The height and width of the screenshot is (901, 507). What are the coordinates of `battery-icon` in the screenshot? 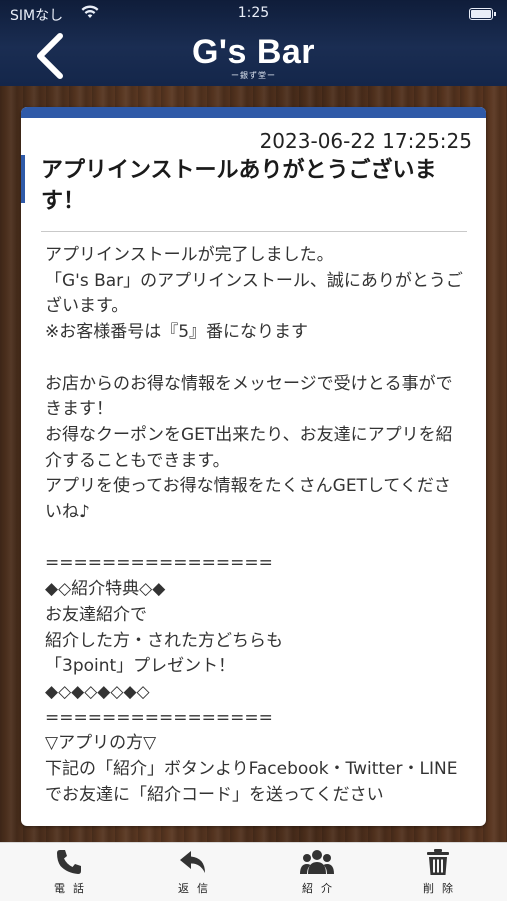 It's located at (482, 14).